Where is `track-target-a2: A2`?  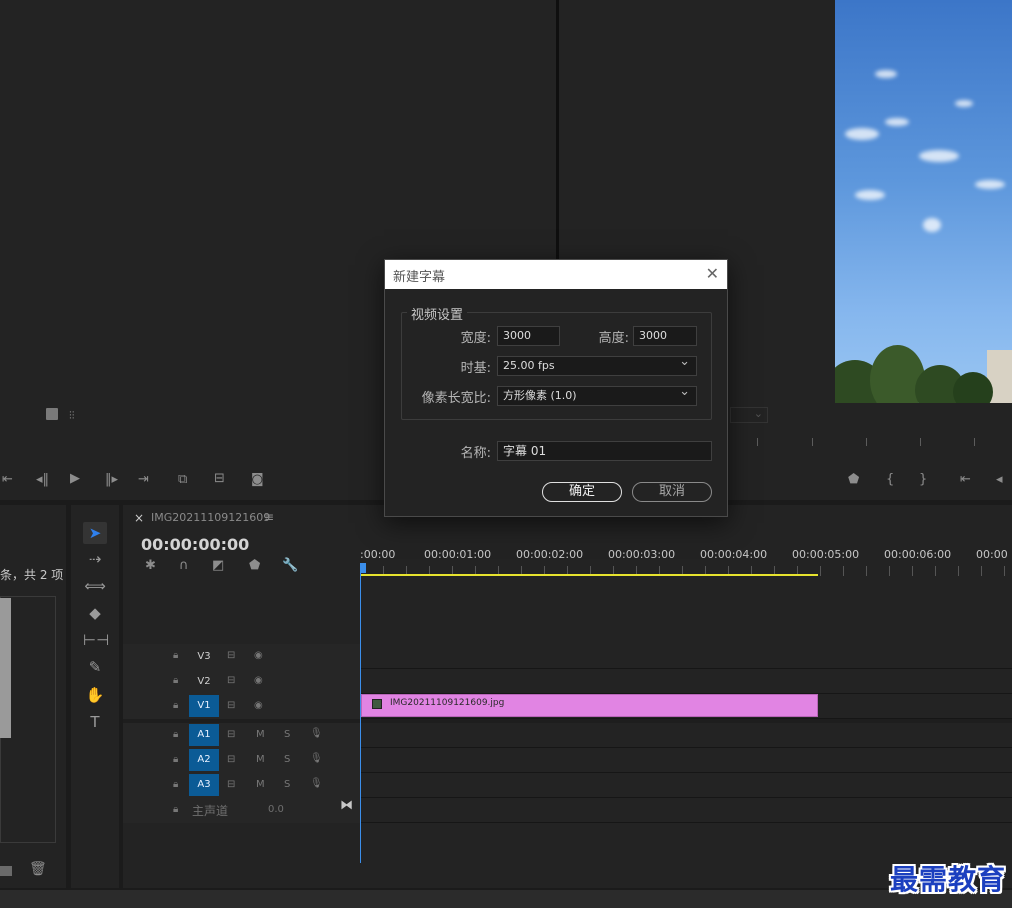 track-target-a2: A2 is located at coordinates (204, 760).